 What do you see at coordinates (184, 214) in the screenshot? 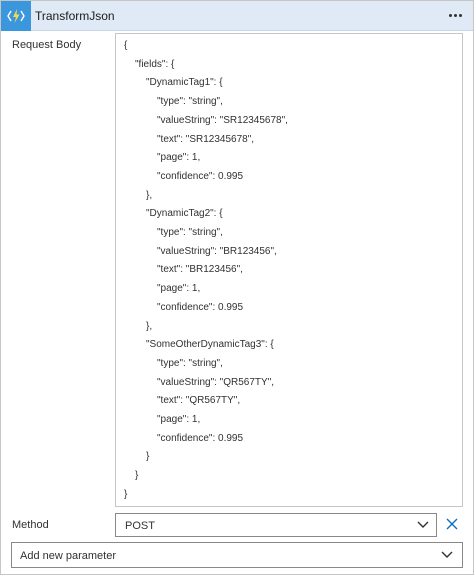
I see `code-line: "DynamicTag2": {` at bounding box center [184, 214].